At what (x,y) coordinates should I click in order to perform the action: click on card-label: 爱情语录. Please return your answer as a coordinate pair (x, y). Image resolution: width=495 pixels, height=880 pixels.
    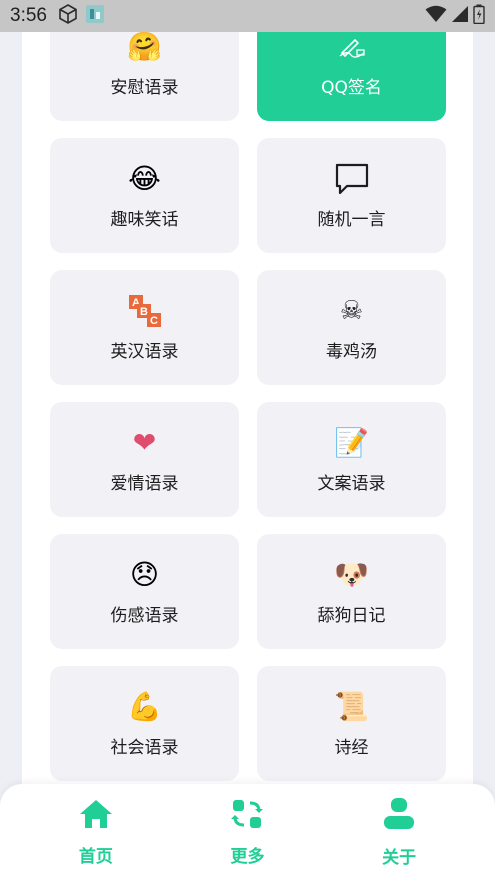
    Looking at the image, I should click on (144, 484).